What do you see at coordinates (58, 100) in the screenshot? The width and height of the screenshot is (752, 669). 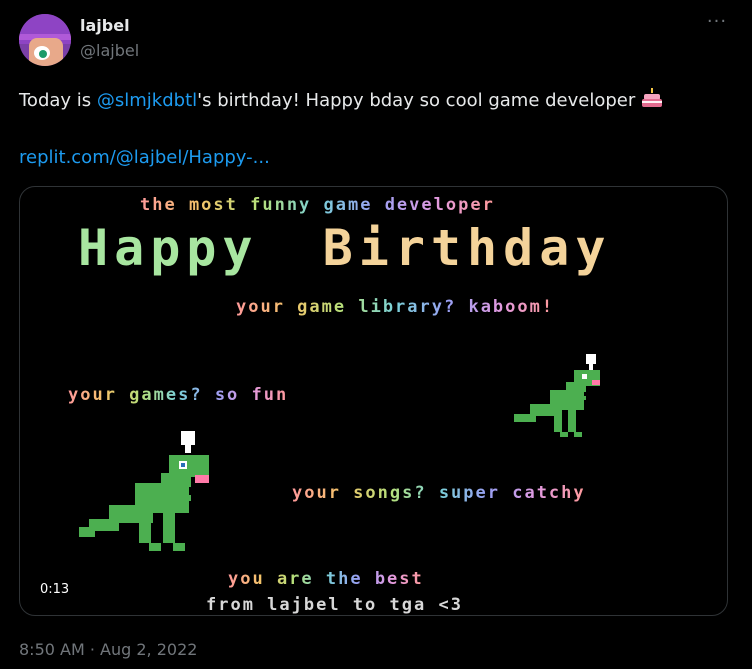 I see `tweet-prefix: Today is` at bounding box center [58, 100].